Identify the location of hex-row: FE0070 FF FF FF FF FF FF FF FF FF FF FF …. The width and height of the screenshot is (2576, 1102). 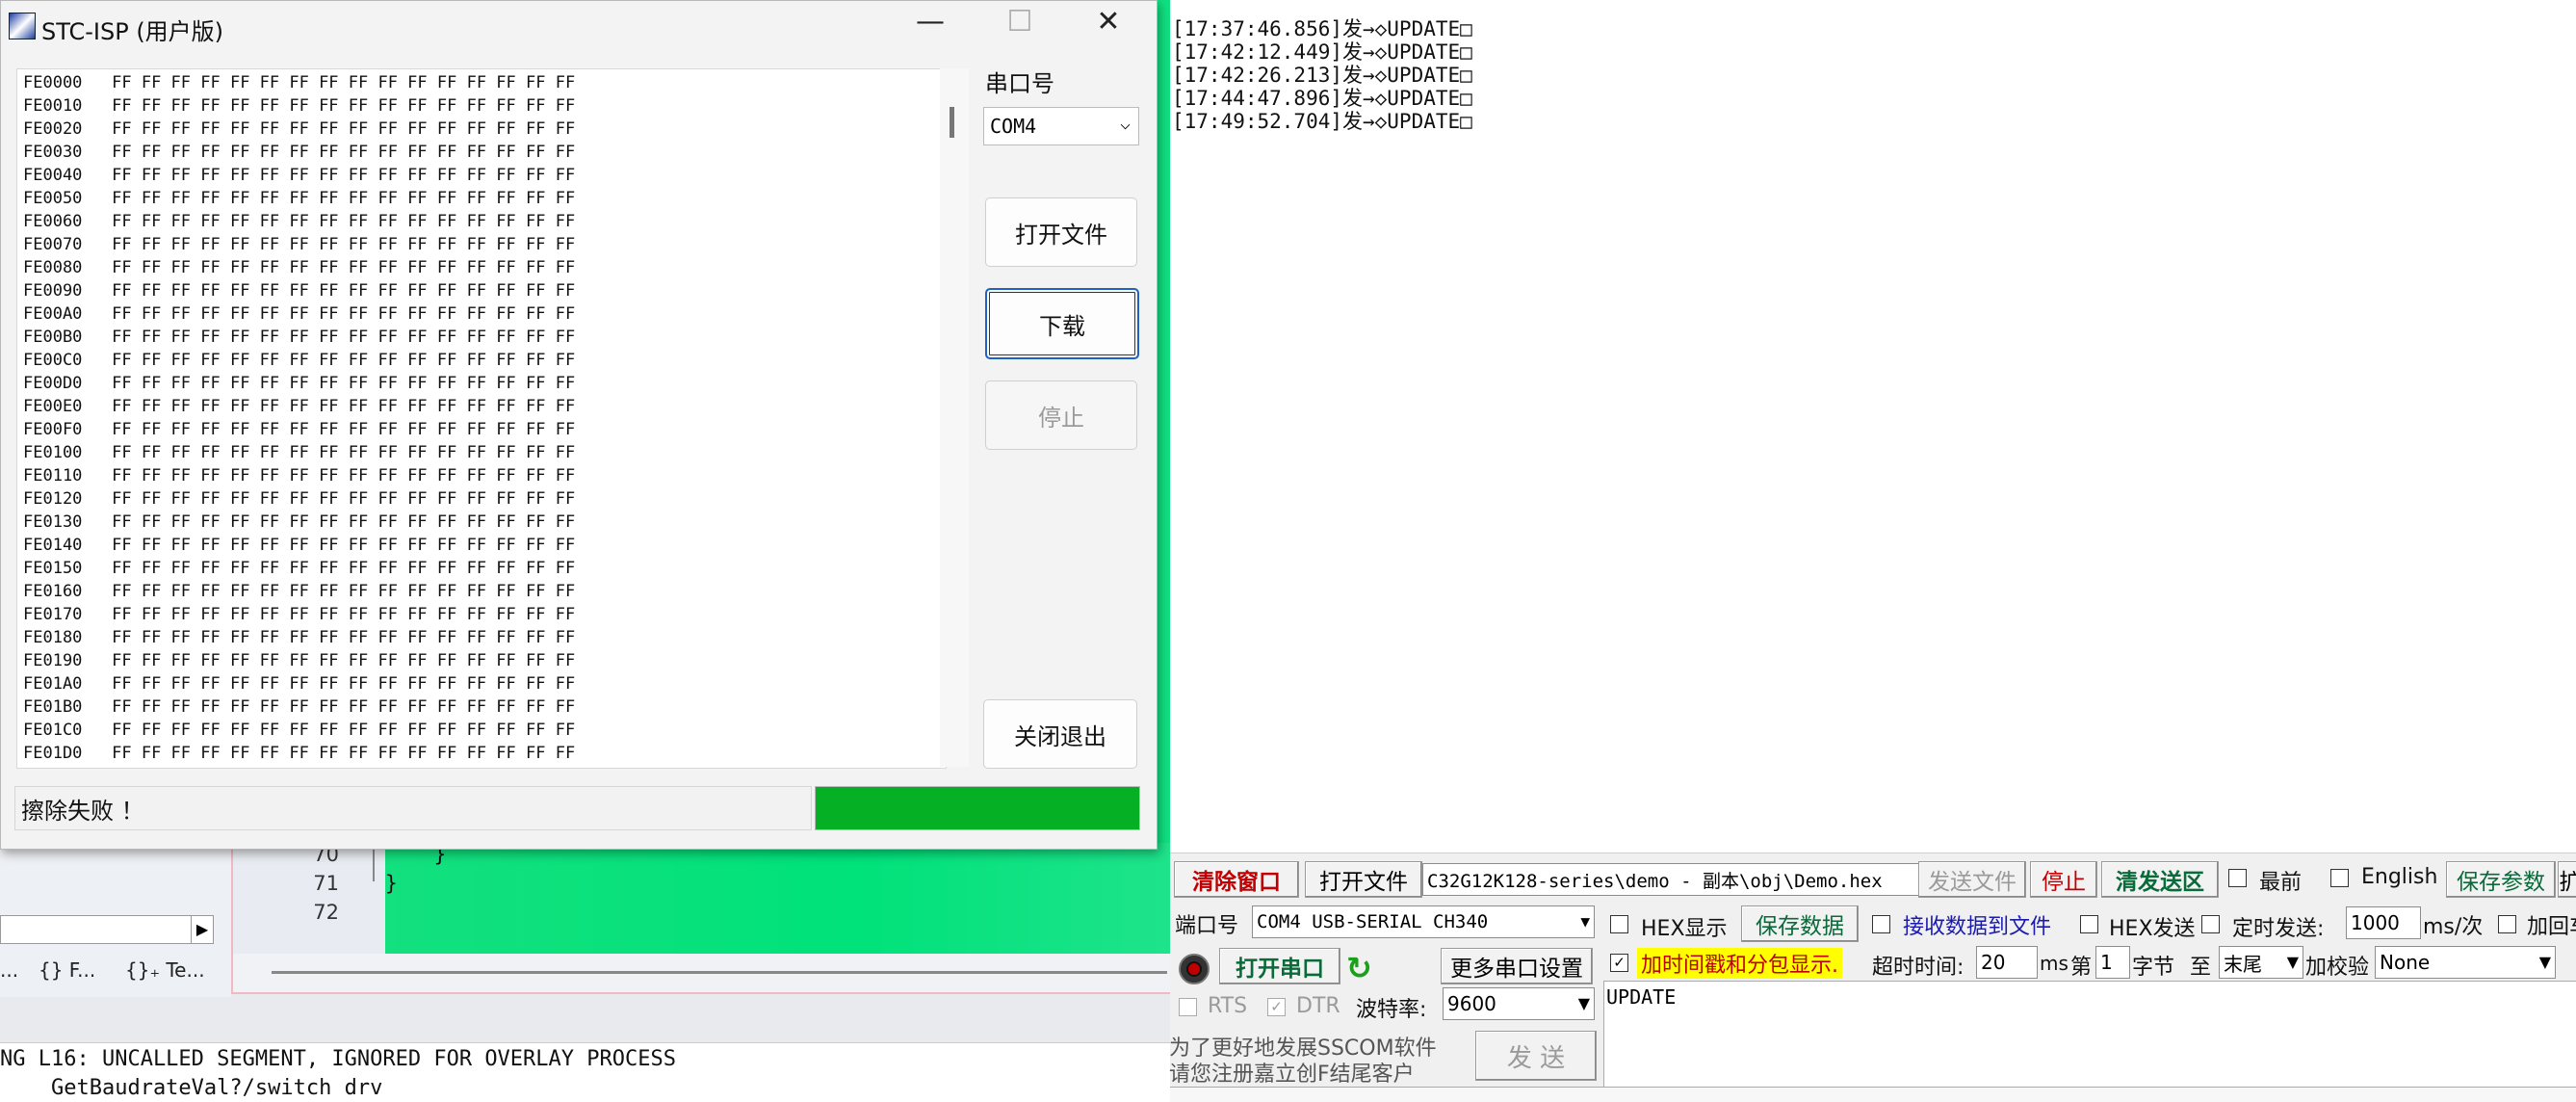
(299, 245).